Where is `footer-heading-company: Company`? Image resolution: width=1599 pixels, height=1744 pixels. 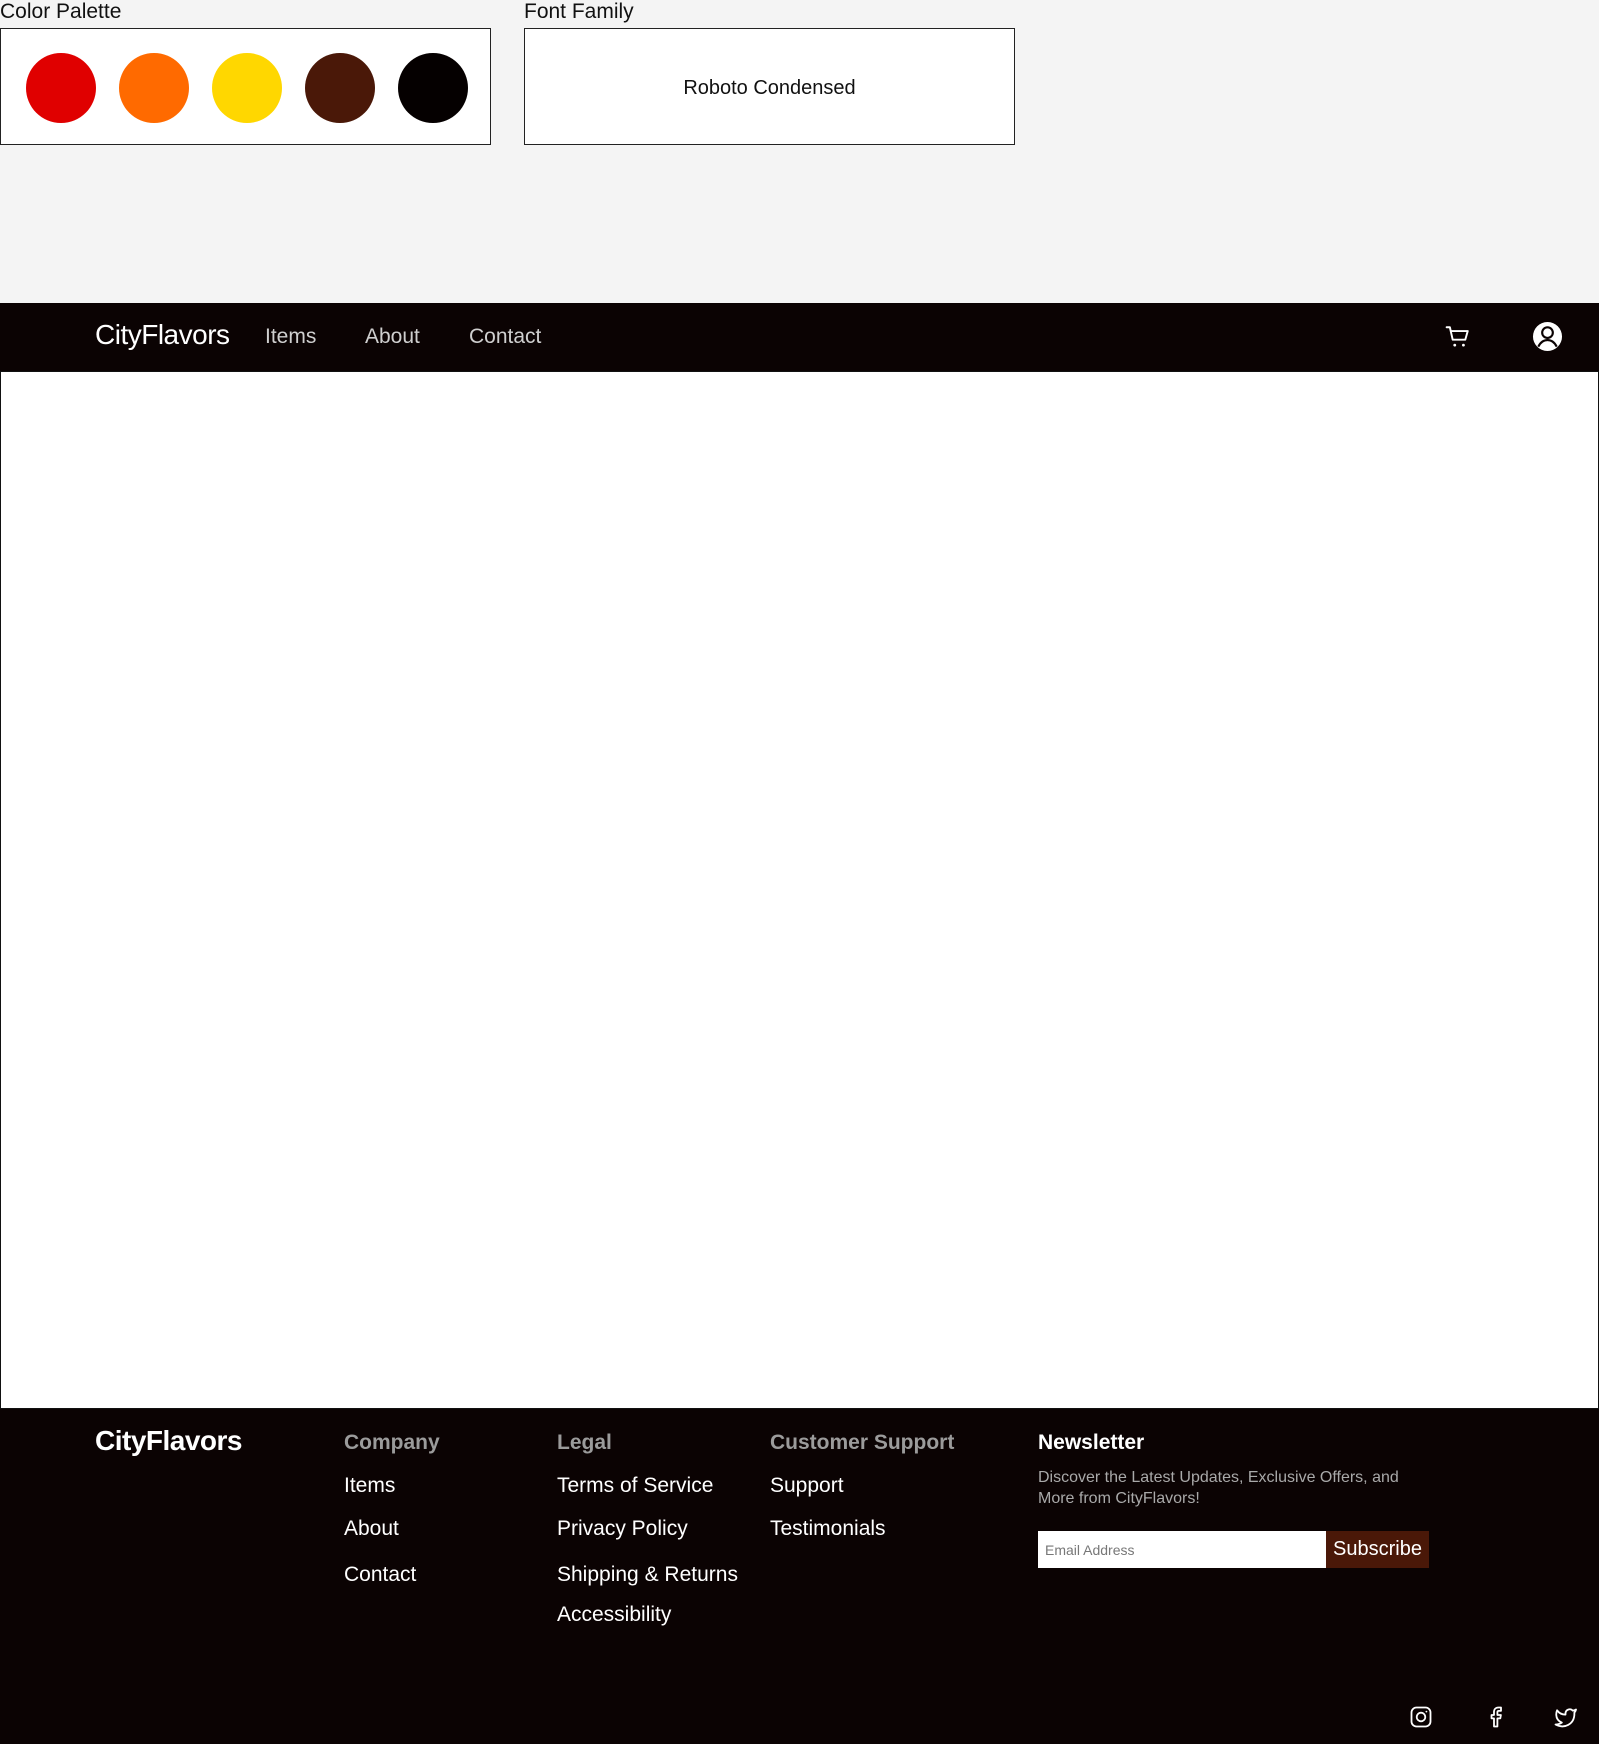
footer-heading-company: Company is located at coordinates (392, 1442).